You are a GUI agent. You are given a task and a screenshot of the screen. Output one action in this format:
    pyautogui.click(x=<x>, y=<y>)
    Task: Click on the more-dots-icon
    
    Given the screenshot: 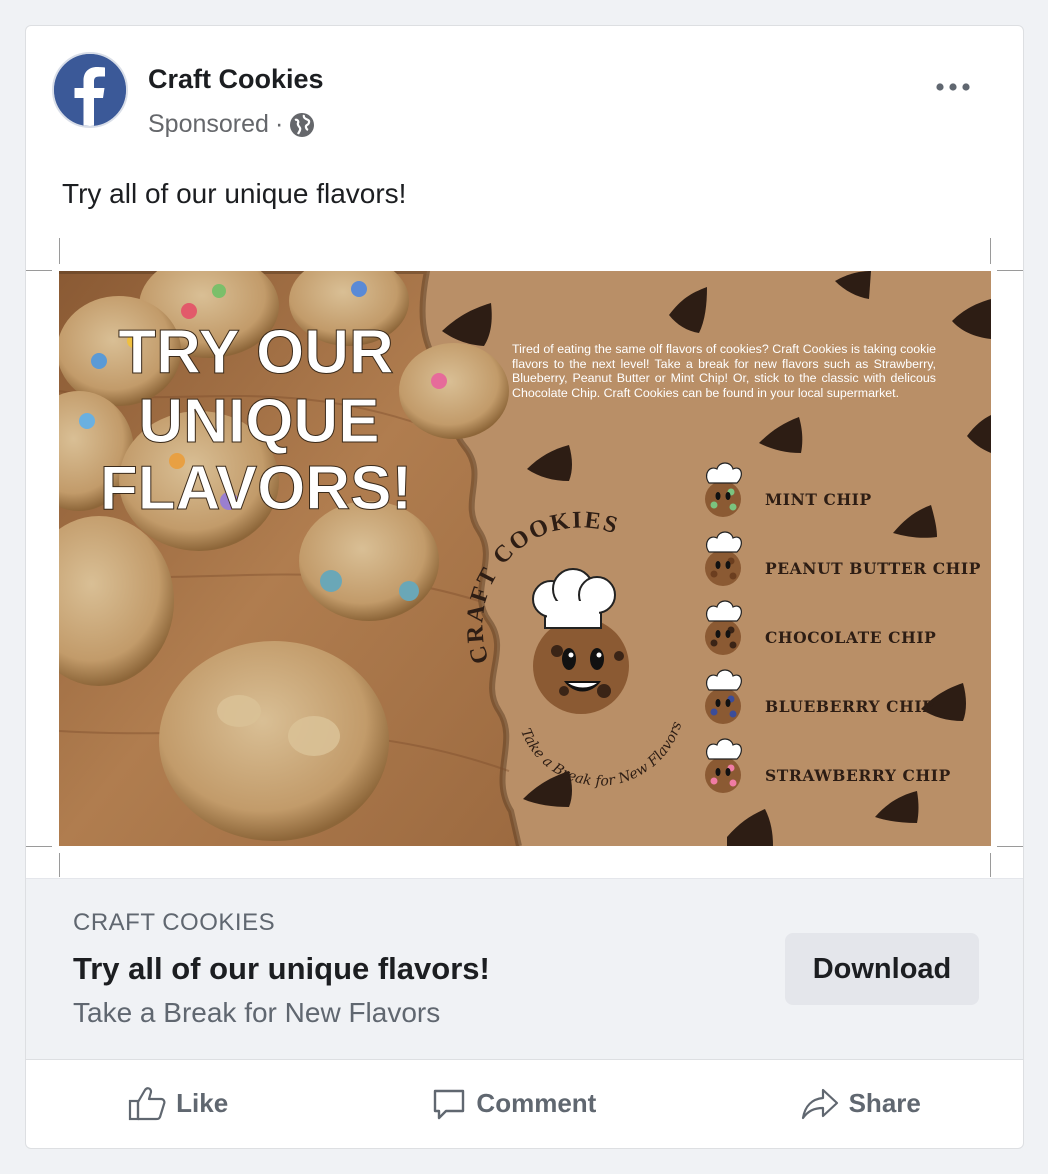 What is the action you would take?
    pyautogui.click(x=953, y=87)
    